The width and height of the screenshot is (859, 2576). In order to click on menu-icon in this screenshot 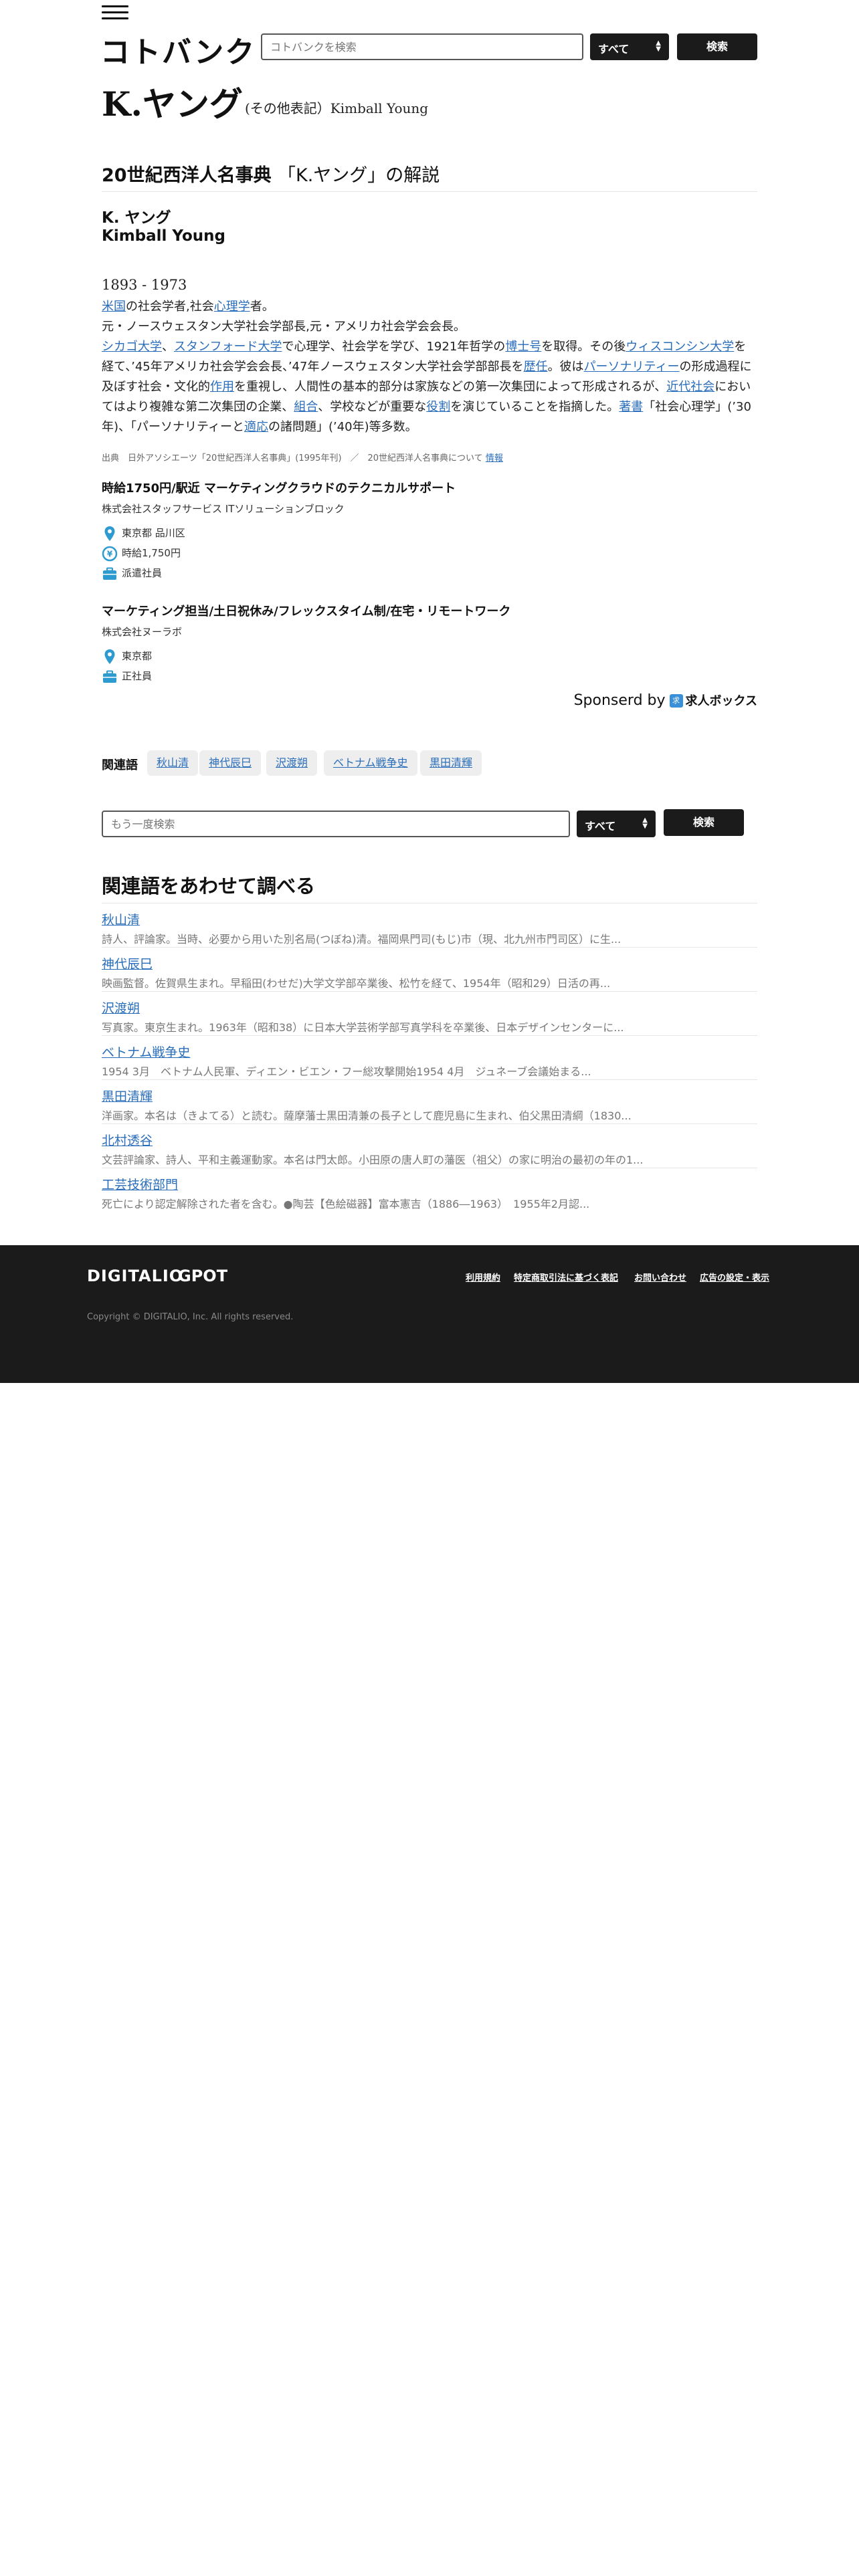, I will do `click(115, 12)`.